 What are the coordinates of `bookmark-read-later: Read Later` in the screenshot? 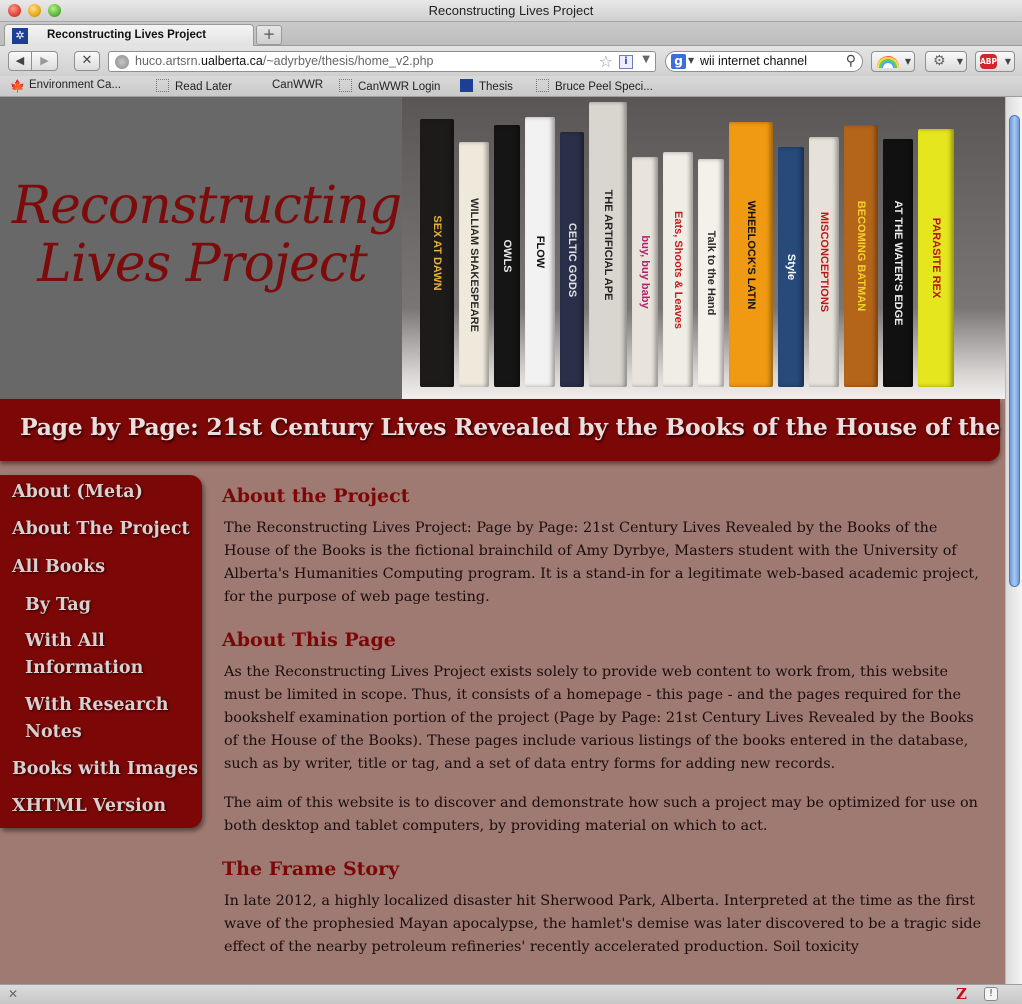 It's located at (194, 86).